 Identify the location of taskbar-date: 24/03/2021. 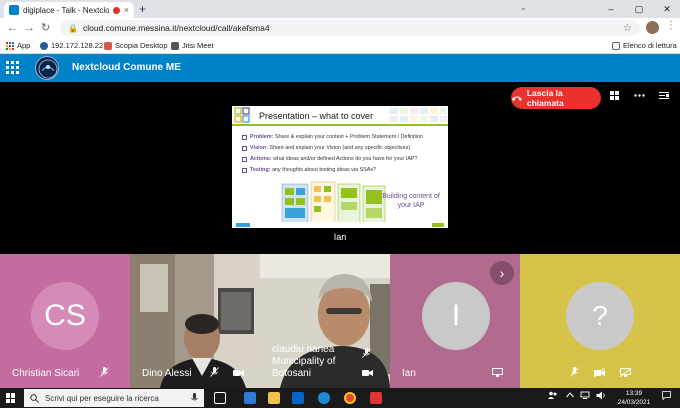
(634, 402).